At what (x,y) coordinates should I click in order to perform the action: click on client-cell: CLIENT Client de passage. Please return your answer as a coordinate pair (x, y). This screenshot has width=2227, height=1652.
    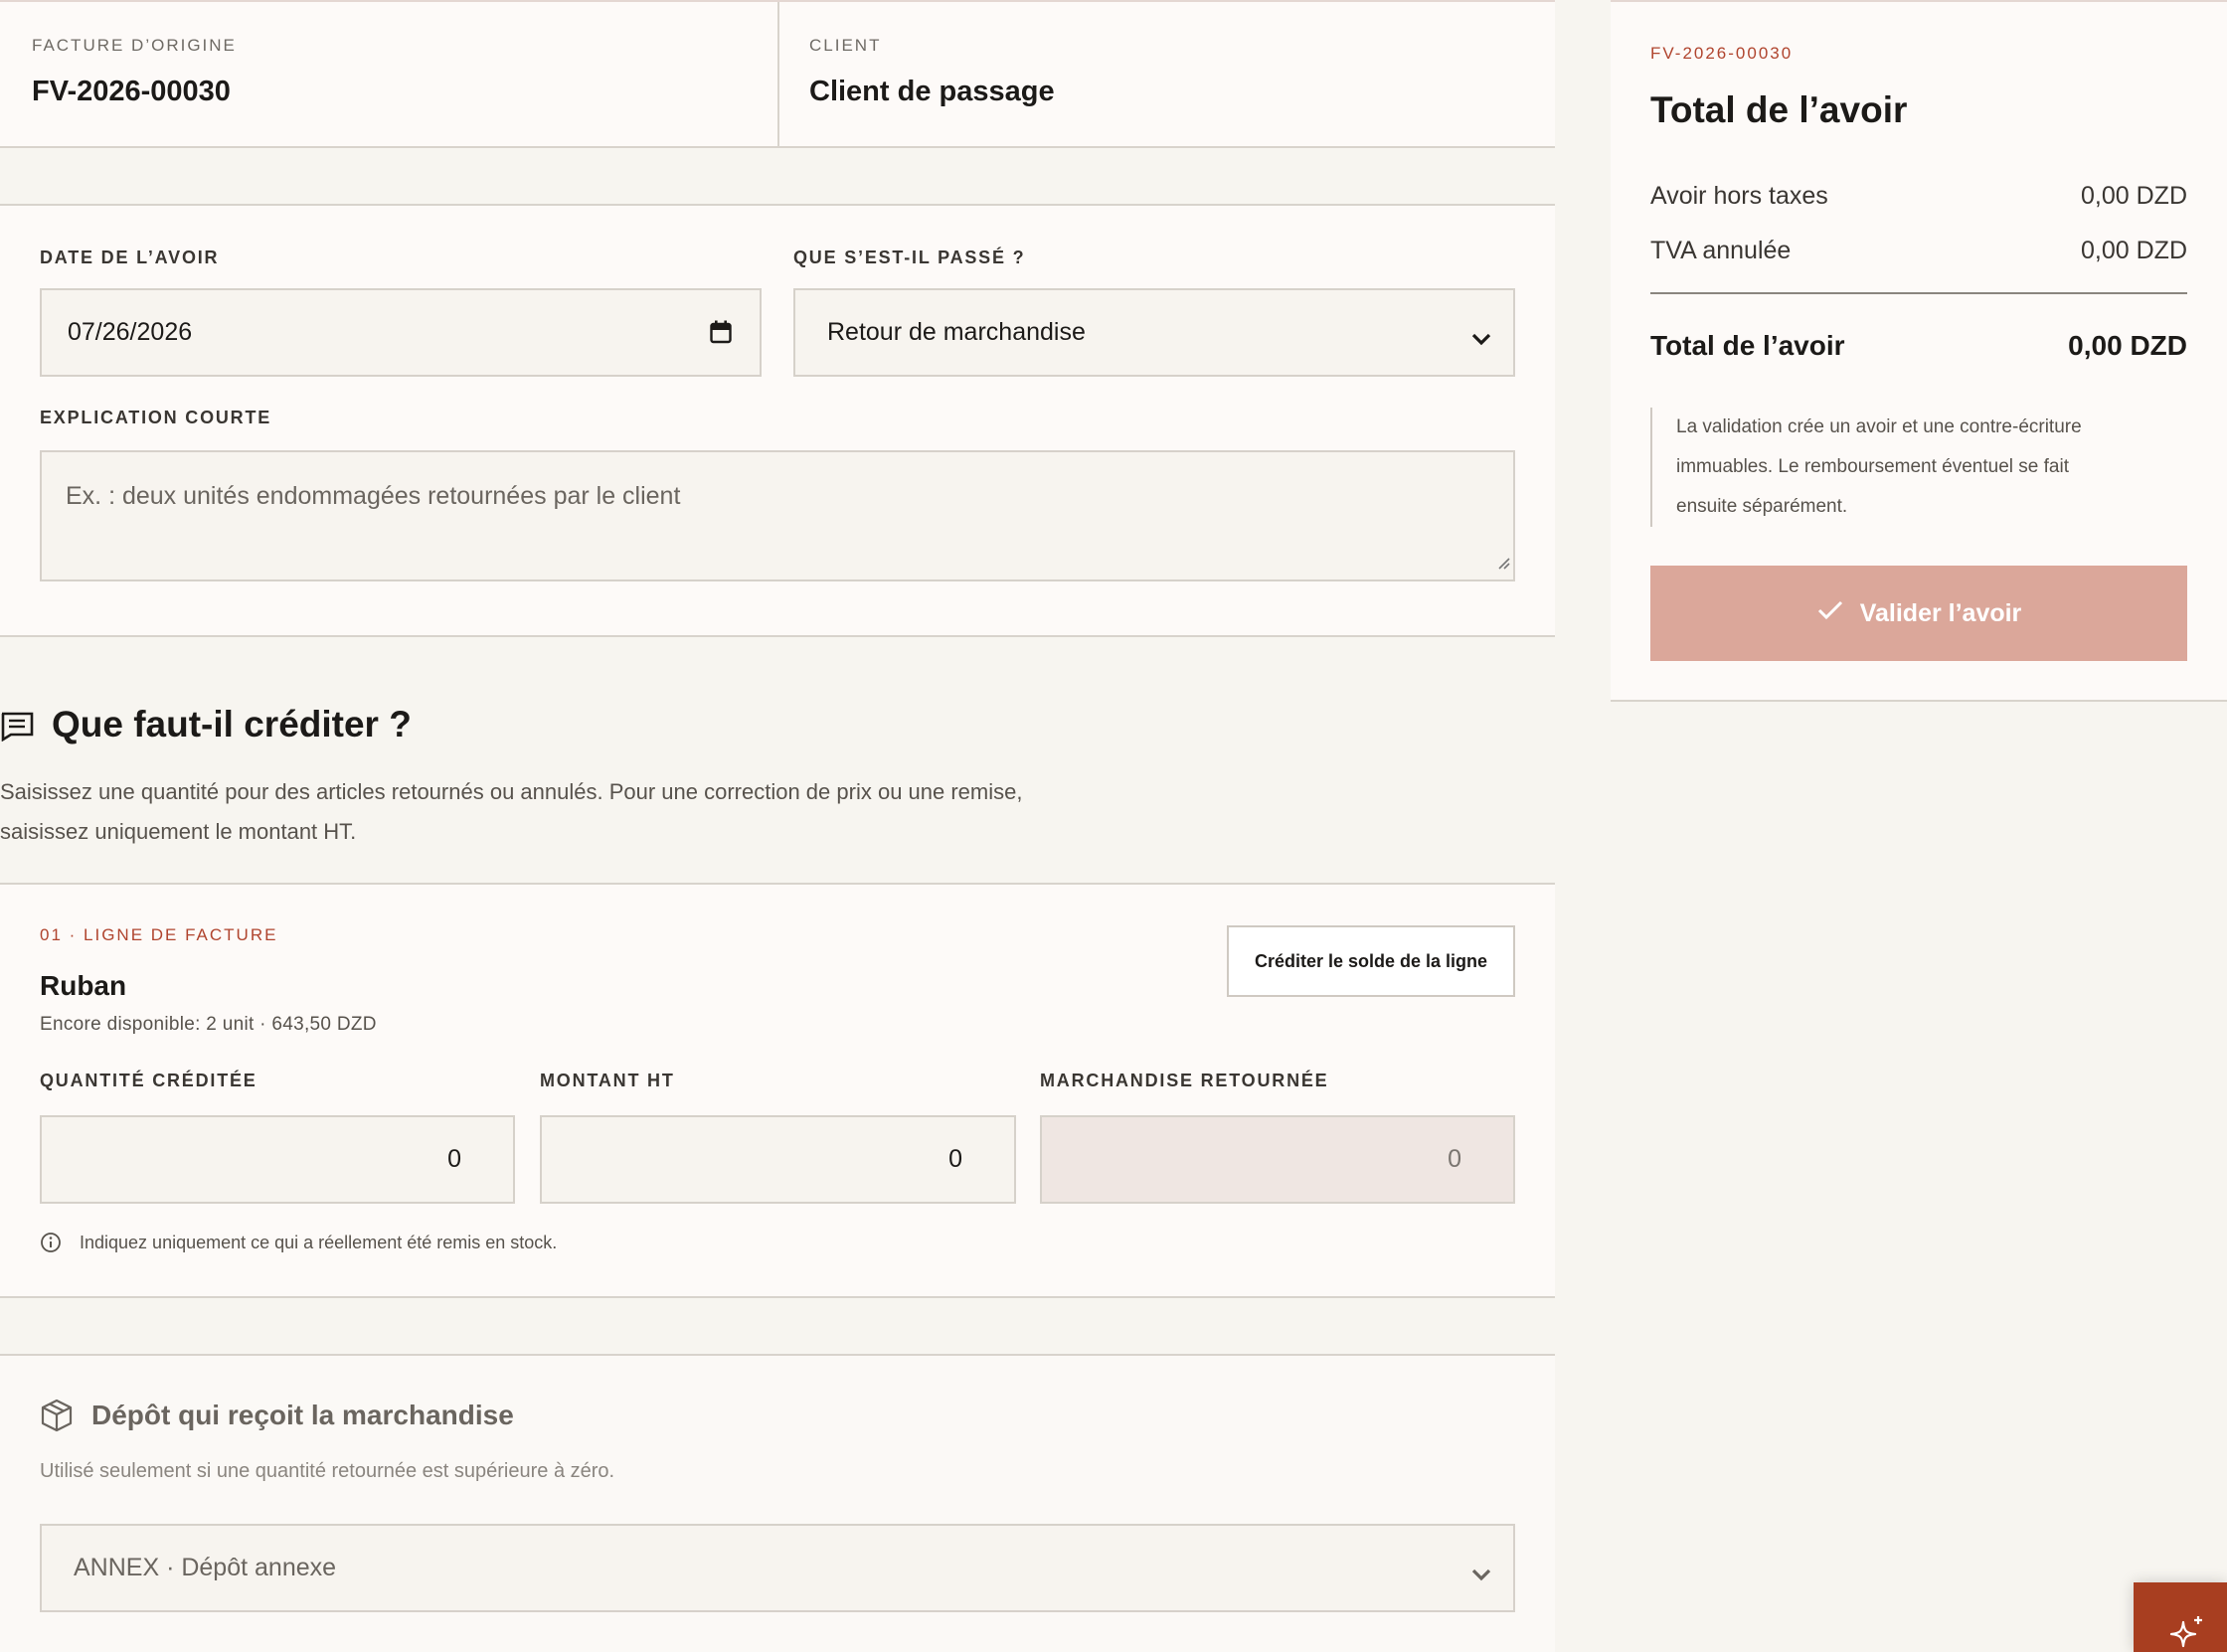
    Looking at the image, I should click on (1166, 74).